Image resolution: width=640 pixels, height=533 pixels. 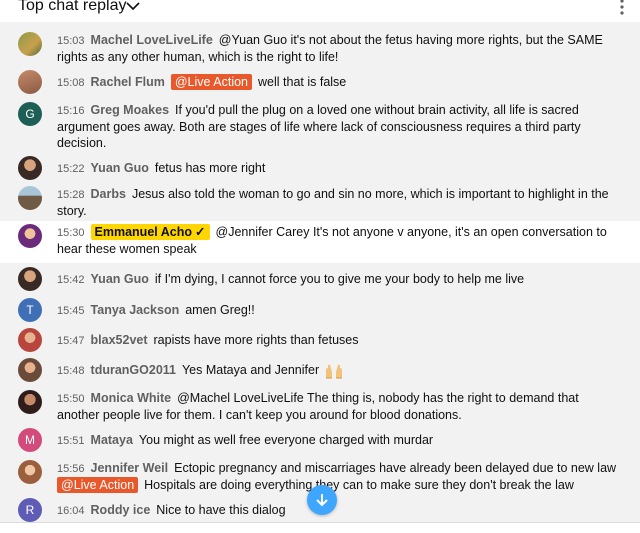 I want to click on timestamp: 15:47, so click(x=71, y=341).